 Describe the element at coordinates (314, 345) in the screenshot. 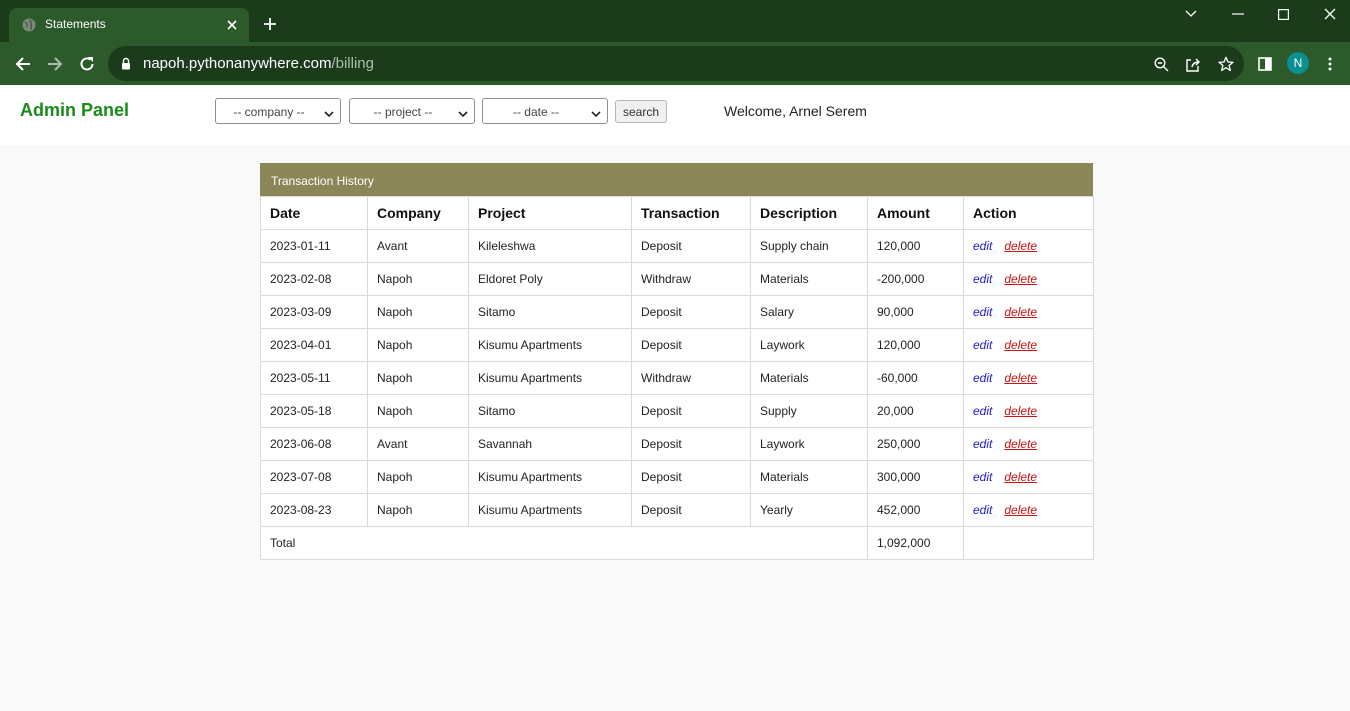

I see `cell-date: 2023-04-01` at that location.